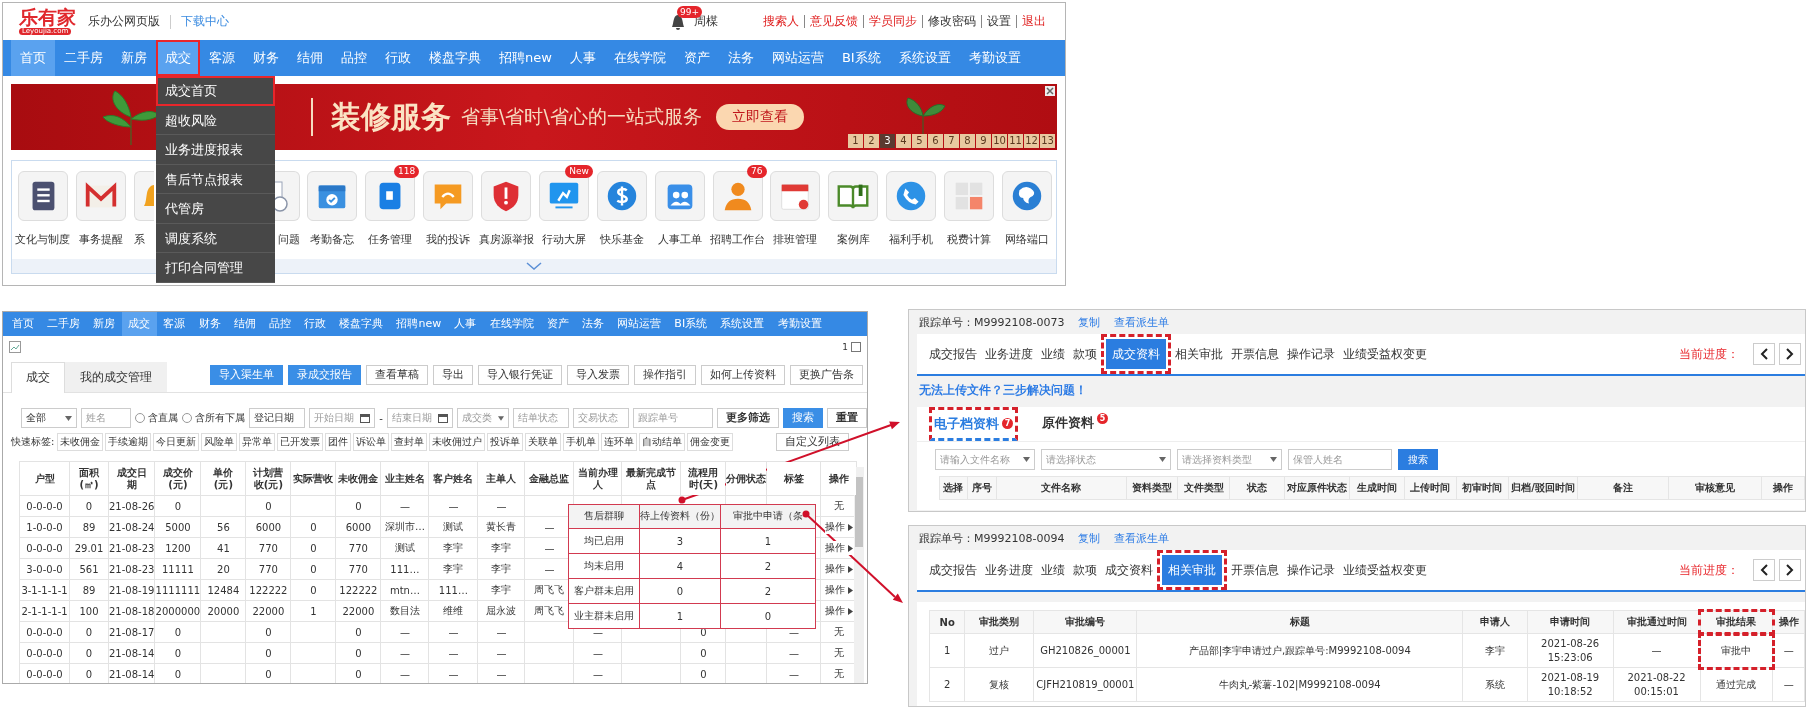  I want to click on page-button: 13, so click(1047, 141).